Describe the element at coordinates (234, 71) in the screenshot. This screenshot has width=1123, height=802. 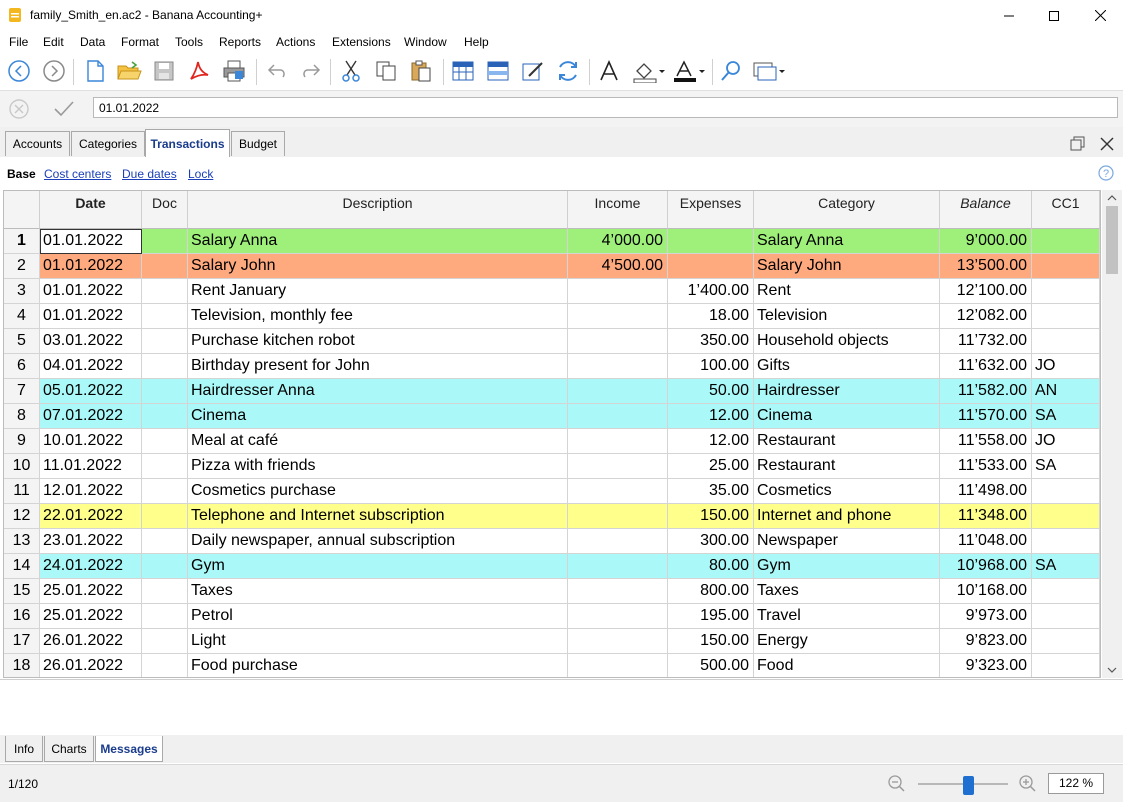
I see `print-icon` at that location.